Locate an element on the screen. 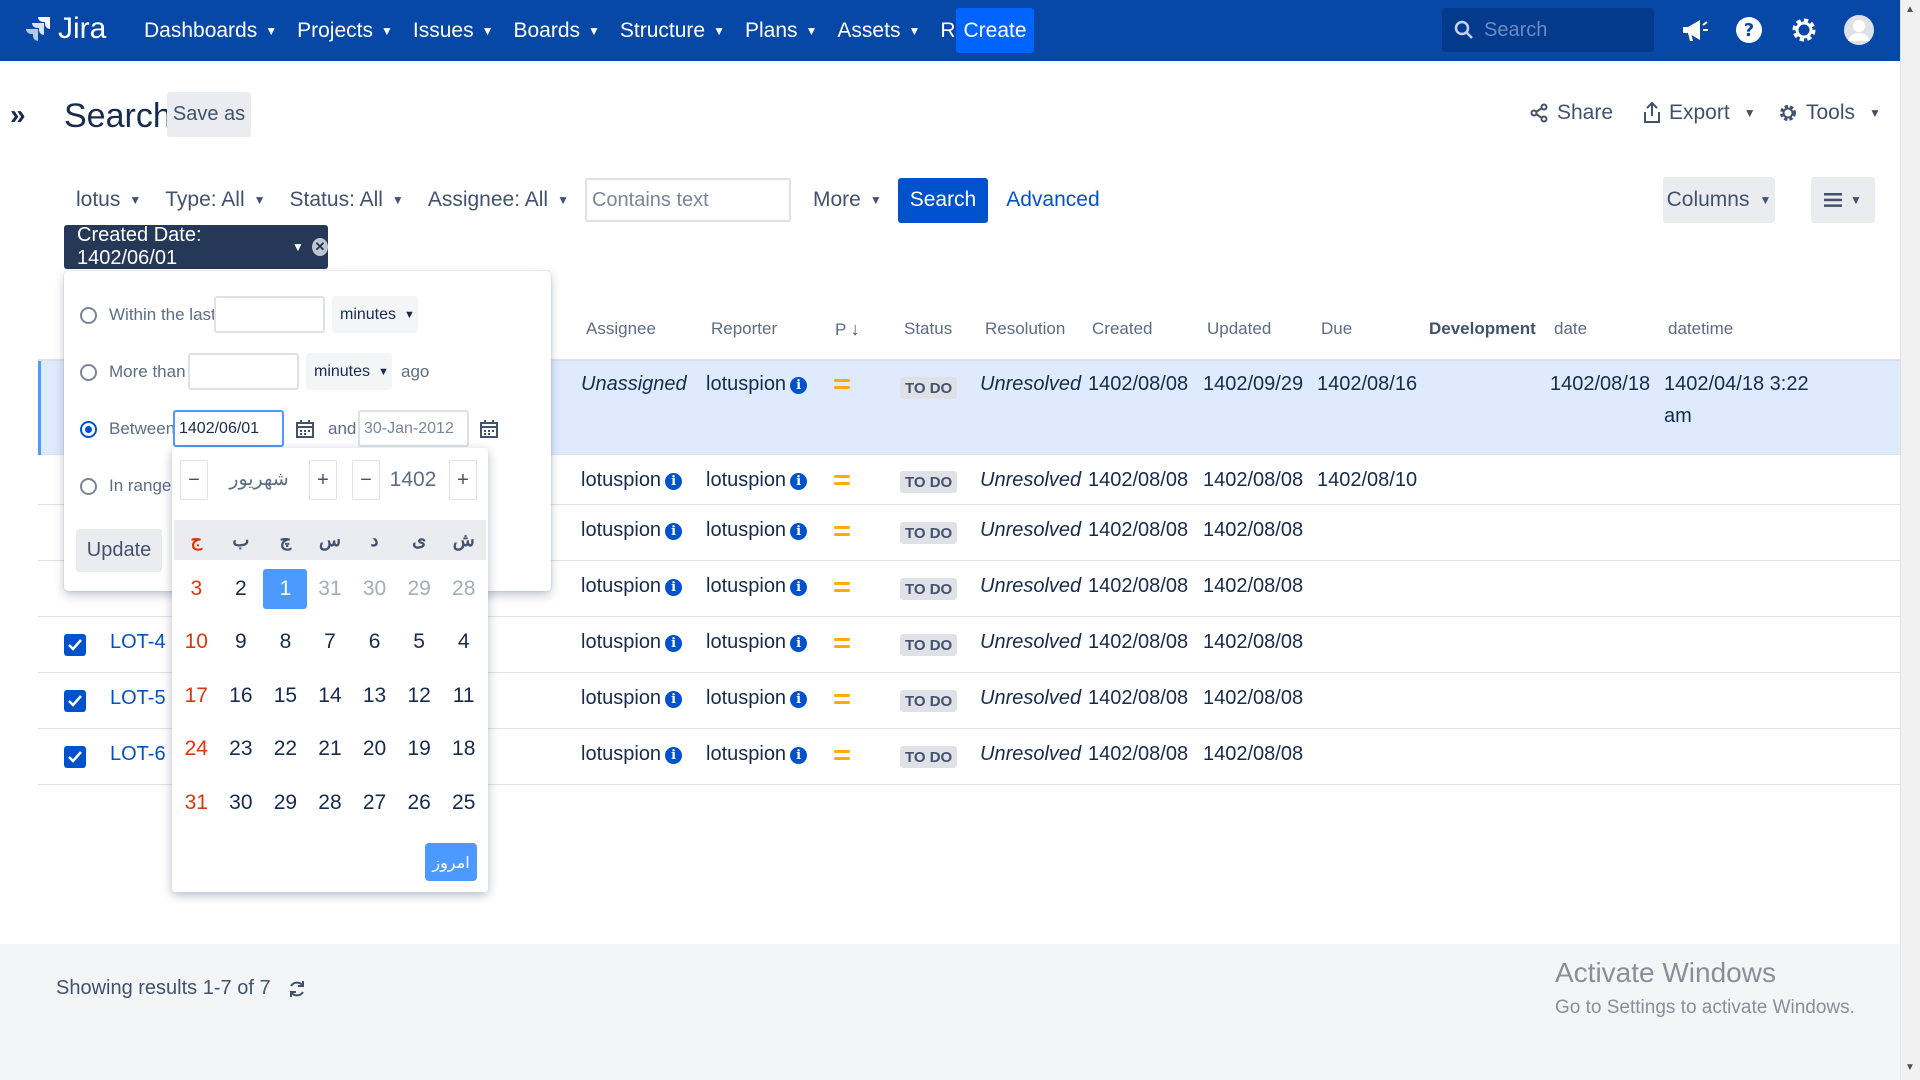 The height and width of the screenshot is (1080, 1920). more-than-unit-select: minutes ▼ is located at coordinates (349, 371).